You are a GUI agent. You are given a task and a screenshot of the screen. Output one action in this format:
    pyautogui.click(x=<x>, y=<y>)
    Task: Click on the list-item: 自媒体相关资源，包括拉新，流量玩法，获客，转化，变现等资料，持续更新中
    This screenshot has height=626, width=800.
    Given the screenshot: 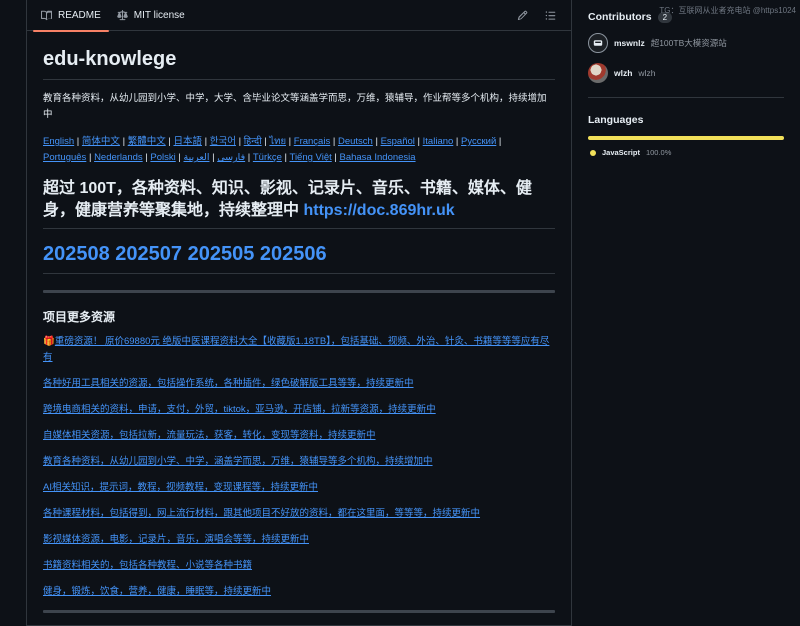 What is the action you would take?
    pyautogui.click(x=299, y=436)
    